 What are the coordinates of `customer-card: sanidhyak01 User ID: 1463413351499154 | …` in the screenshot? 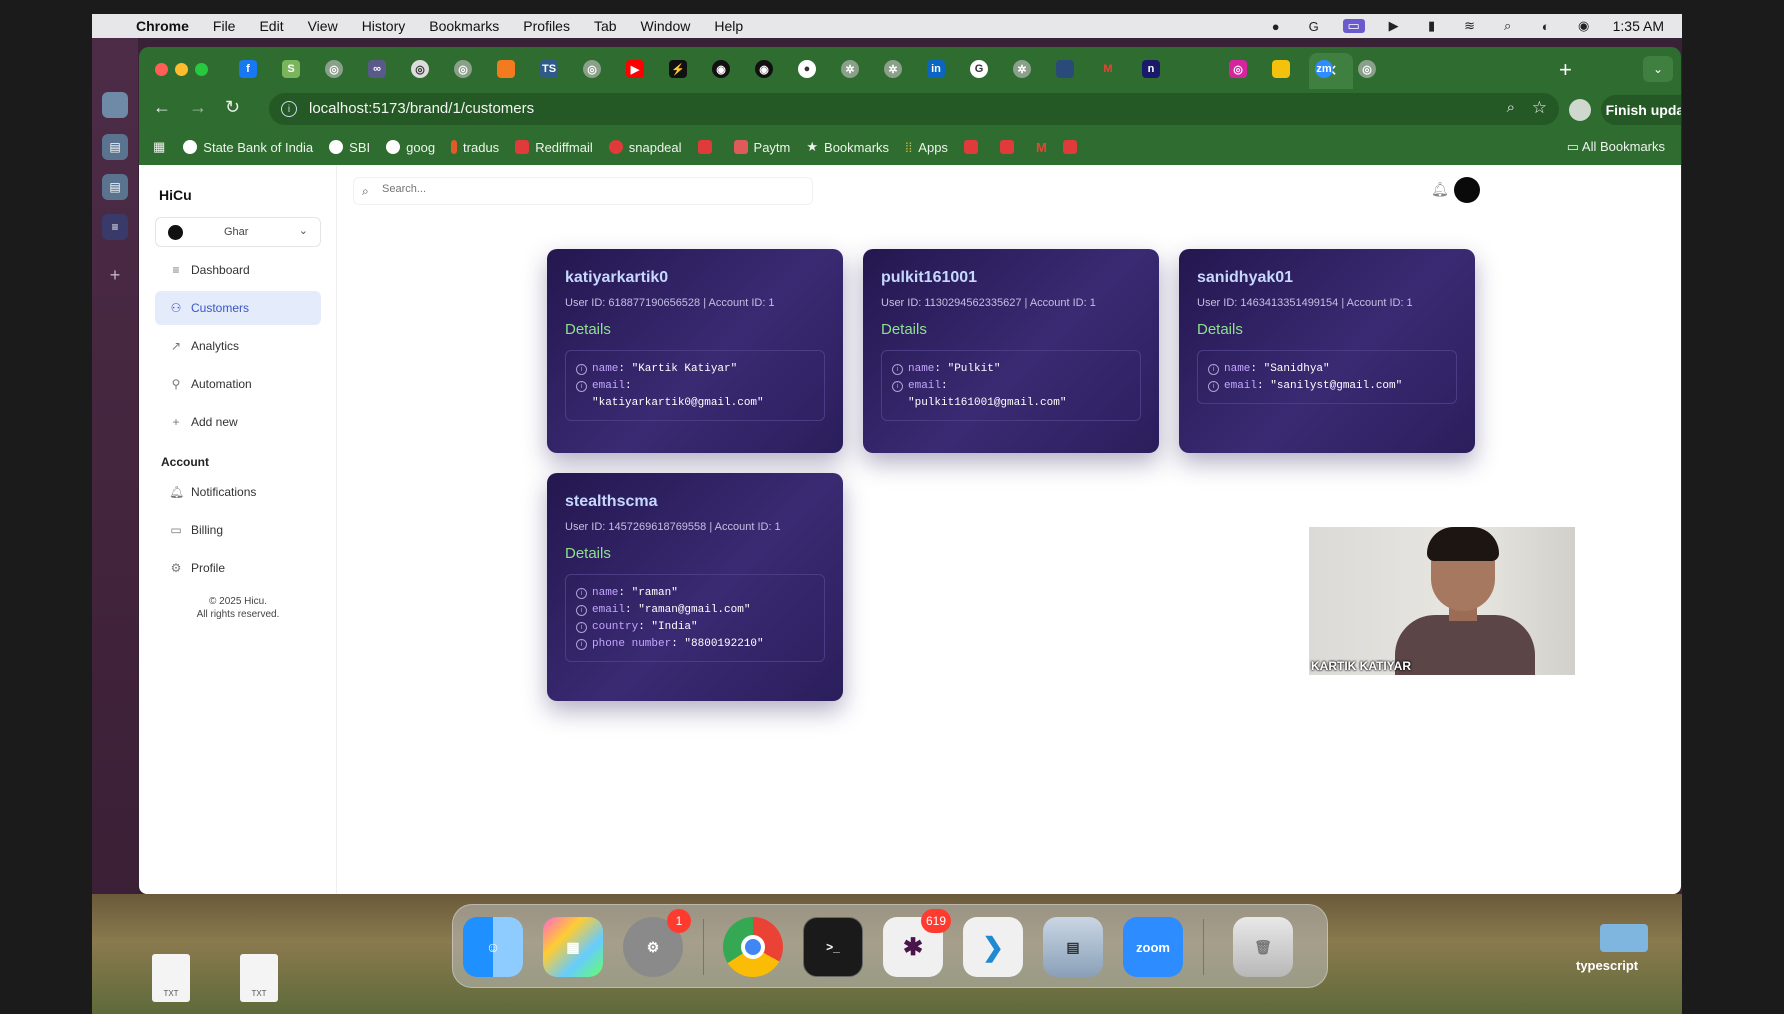 It's located at (1327, 351).